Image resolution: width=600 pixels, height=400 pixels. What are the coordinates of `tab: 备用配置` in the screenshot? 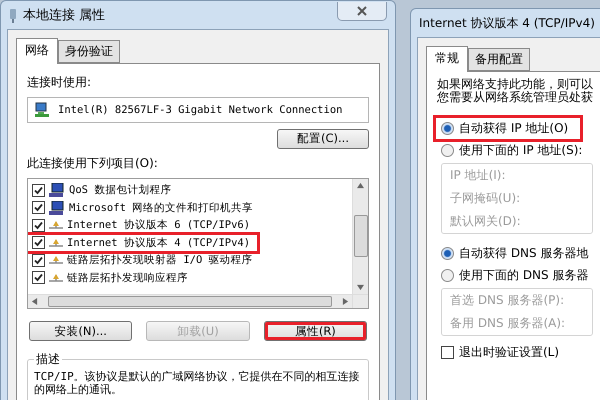 It's located at (499, 59).